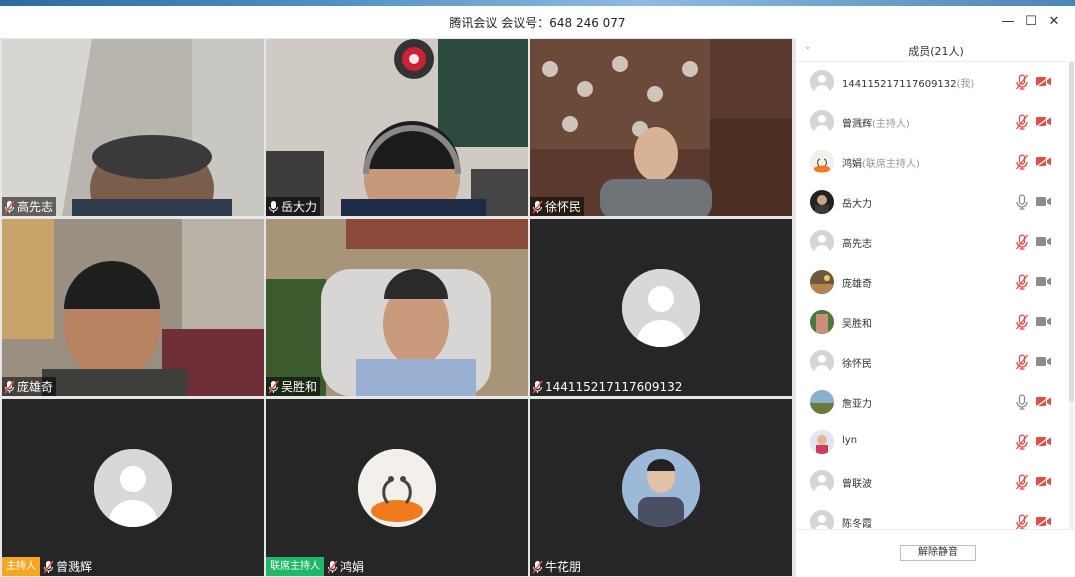 This screenshot has width=1075, height=577. Describe the element at coordinates (849, 440) in the screenshot. I see `member-name: lyn` at that location.